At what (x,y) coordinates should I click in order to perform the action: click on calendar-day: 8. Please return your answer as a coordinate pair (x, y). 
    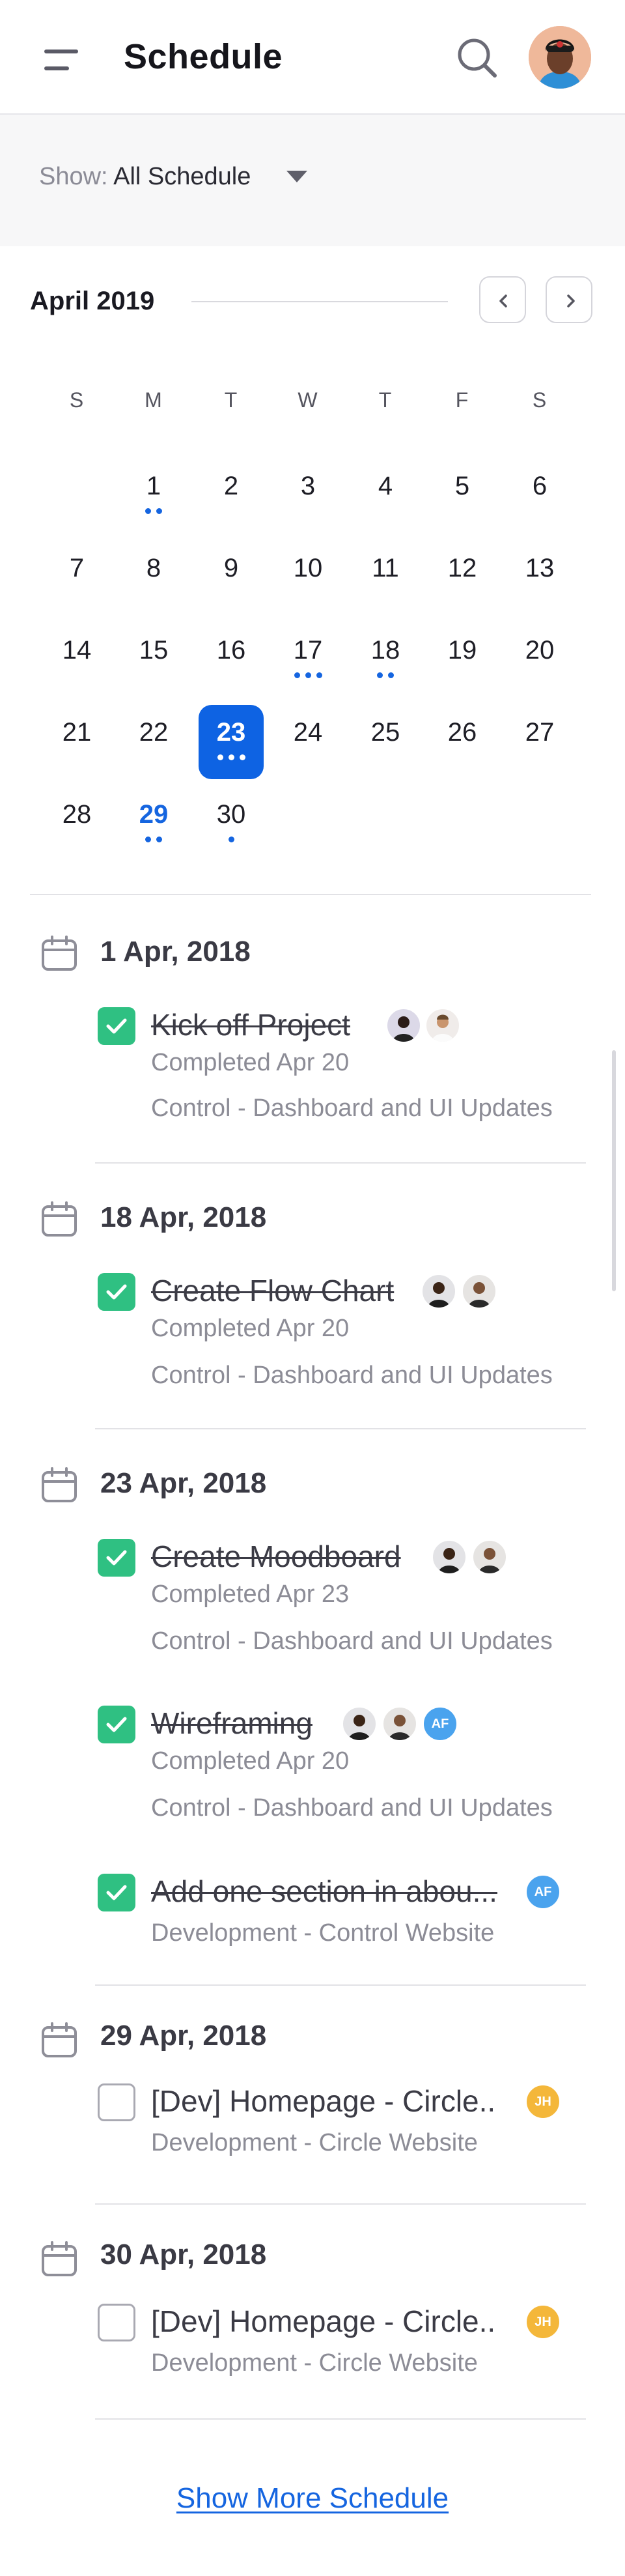
    Looking at the image, I should click on (153, 580).